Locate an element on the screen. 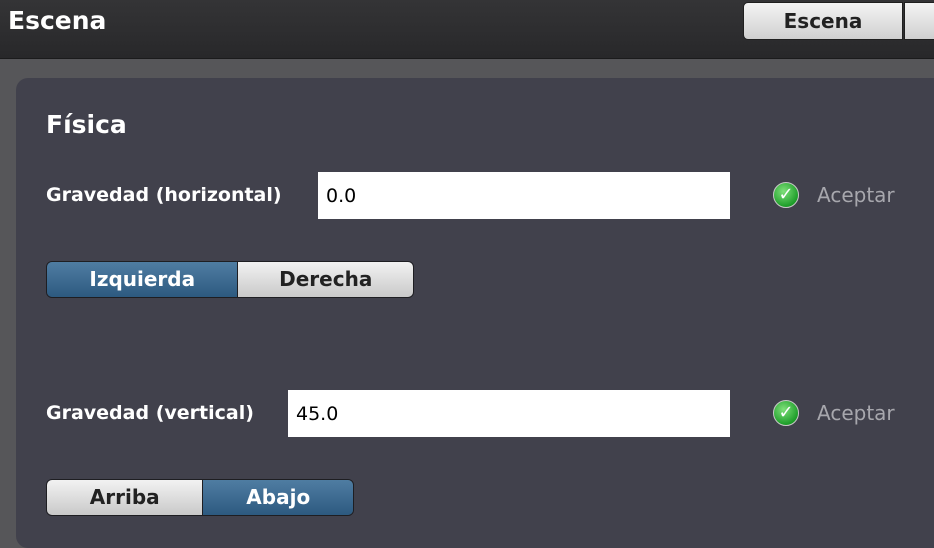 This screenshot has width=934, height=548. title-bar: Escena Escena is located at coordinates (467, 29).